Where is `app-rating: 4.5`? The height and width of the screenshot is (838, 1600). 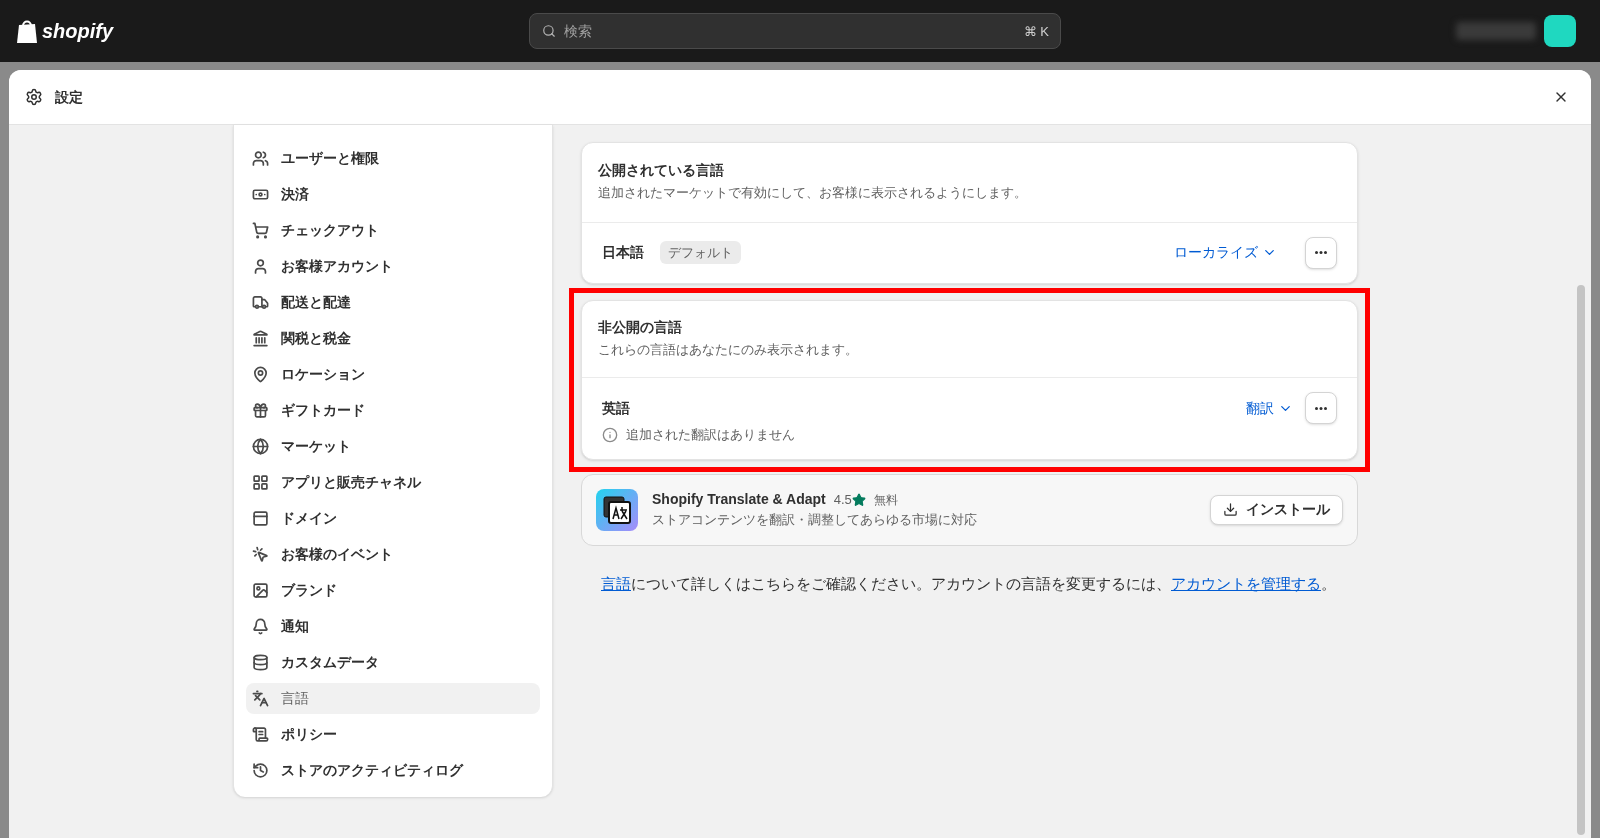
app-rating: 4.5 is located at coordinates (842, 500).